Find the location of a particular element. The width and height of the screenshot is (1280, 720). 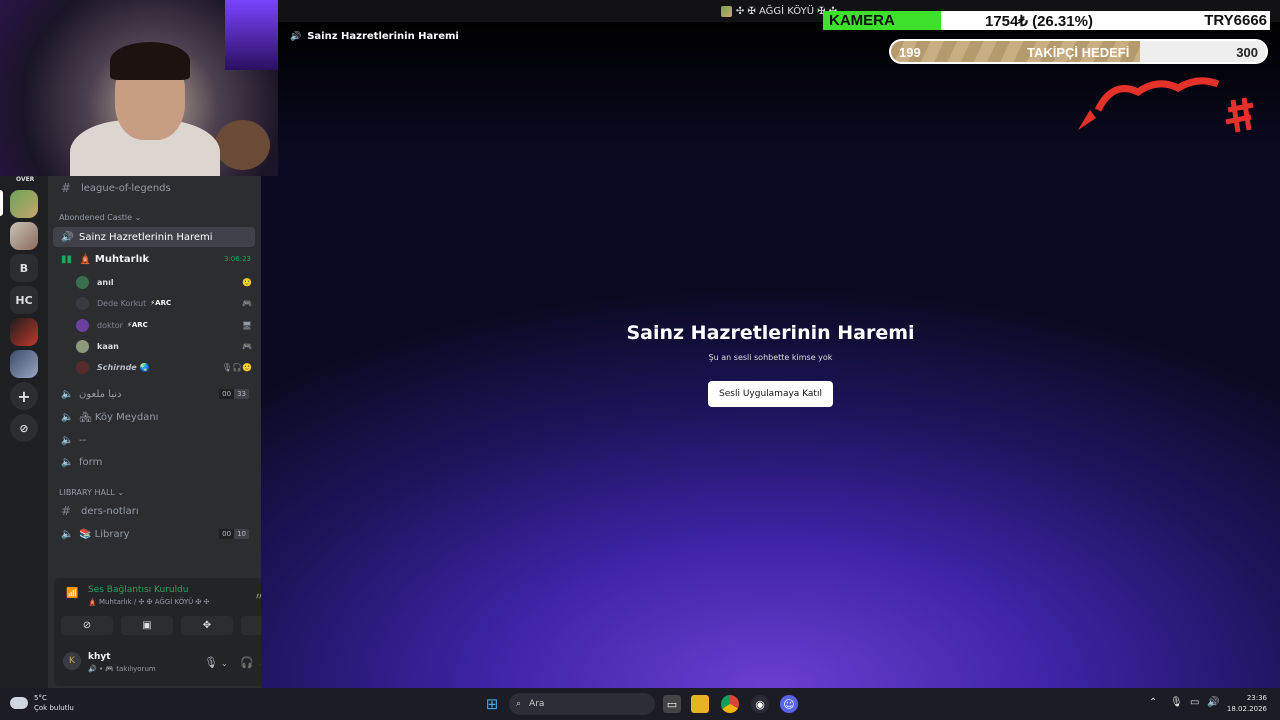

channel-dash: 🔈 -- is located at coordinates (154, 440).